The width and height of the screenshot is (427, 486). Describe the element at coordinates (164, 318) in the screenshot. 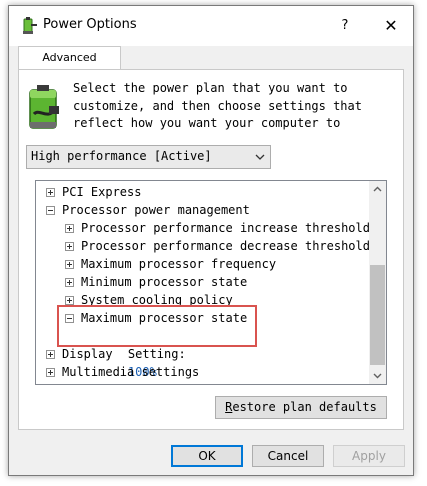

I see `tree-item-label: Maximum processor state` at that location.